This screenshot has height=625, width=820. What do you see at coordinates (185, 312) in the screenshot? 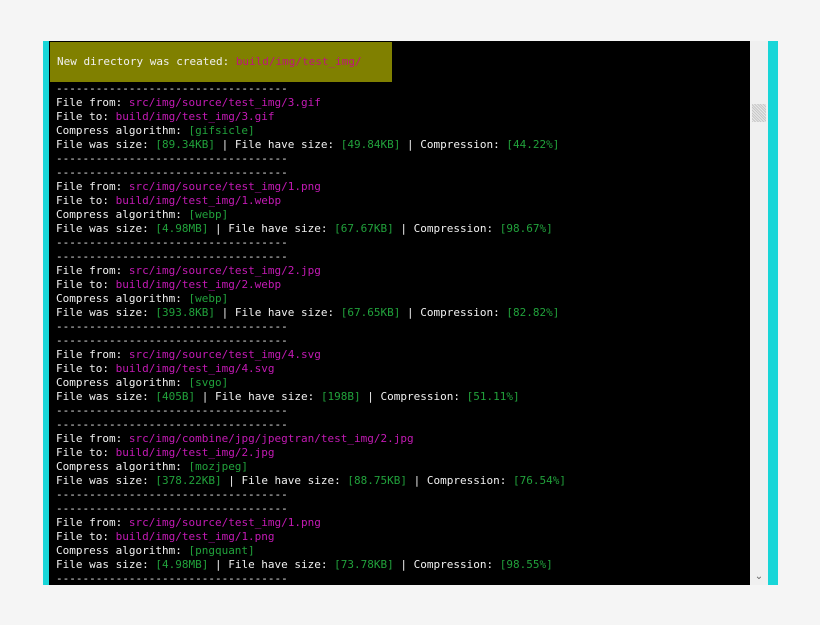
I see `was-size-value: [393.8KB]` at bounding box center [185, 312].